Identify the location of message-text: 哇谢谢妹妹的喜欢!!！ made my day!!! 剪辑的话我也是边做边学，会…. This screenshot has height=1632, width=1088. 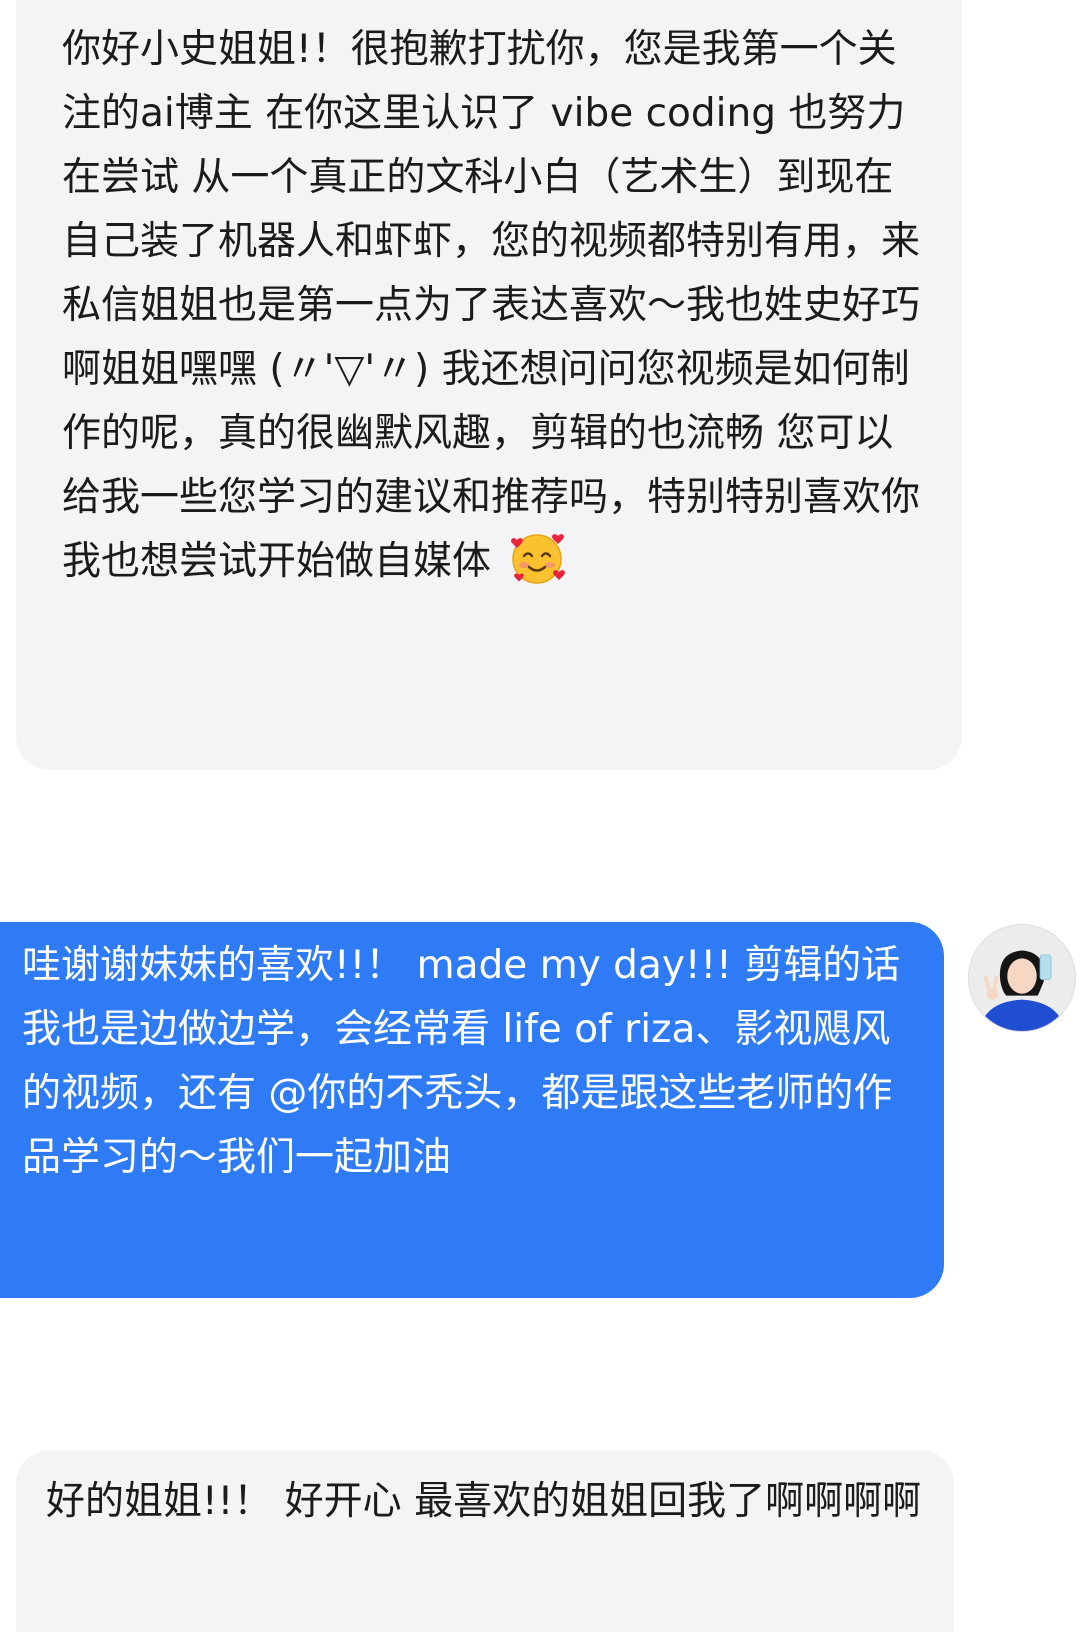
(461, 1061).